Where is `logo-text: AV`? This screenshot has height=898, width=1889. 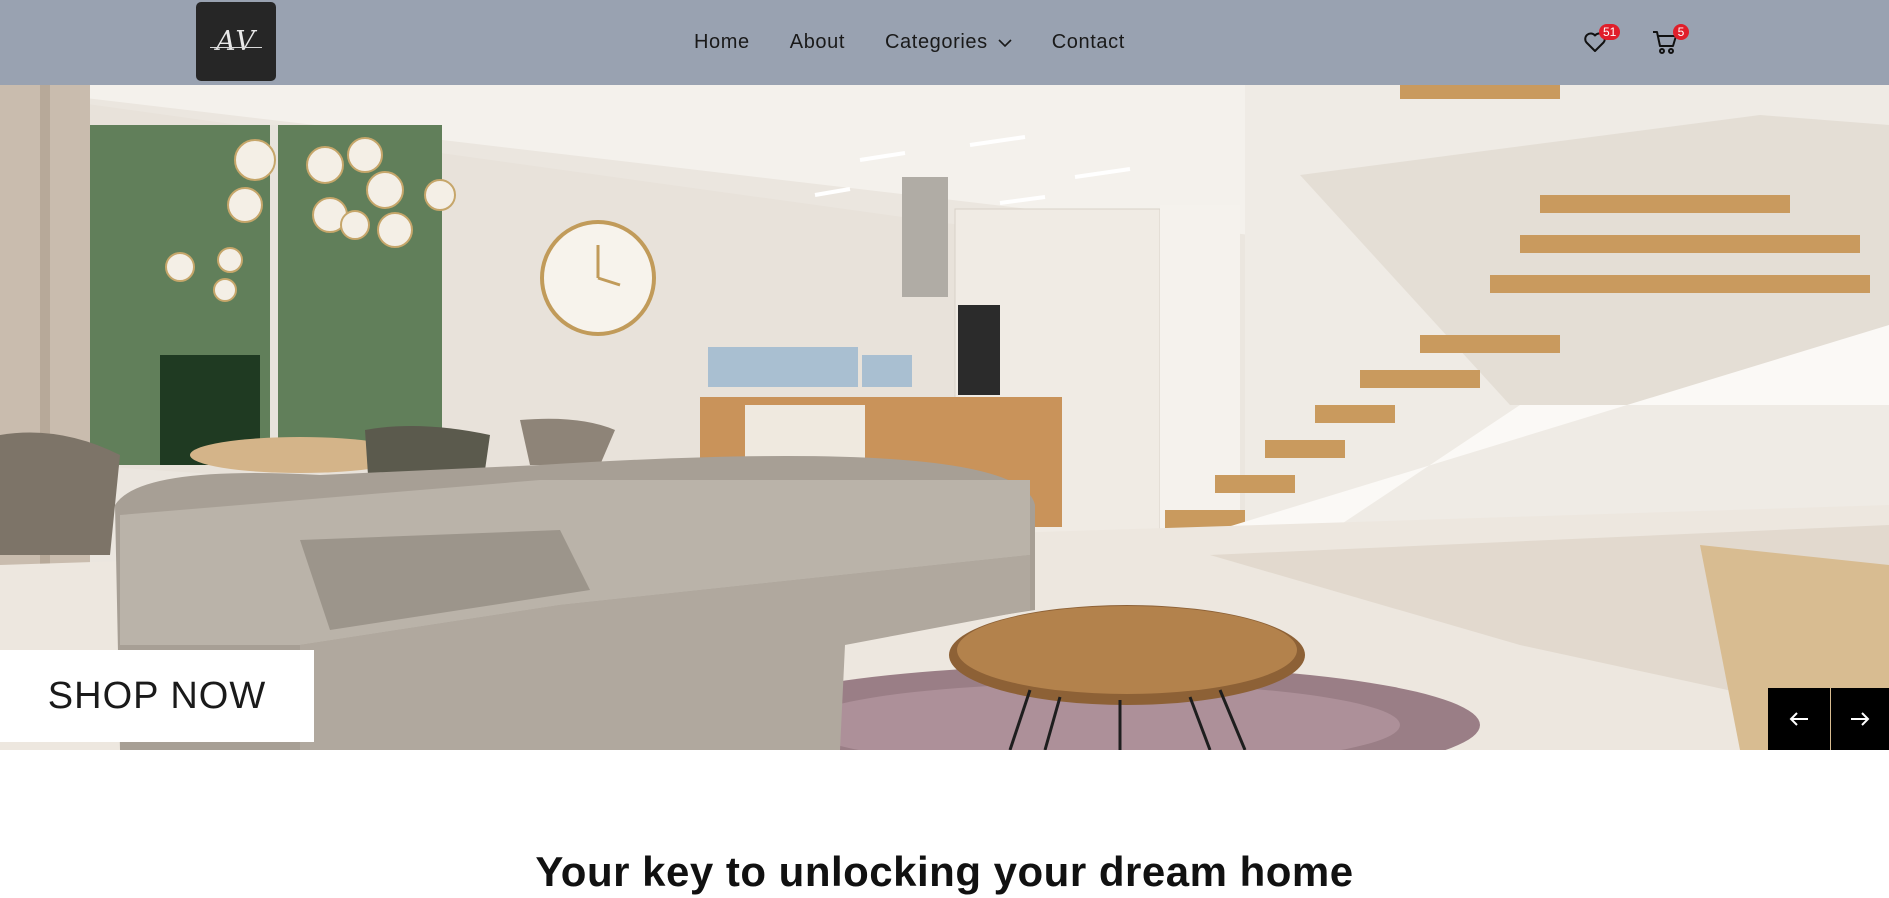
logo-text: AV is located at coordinates (236, 41).